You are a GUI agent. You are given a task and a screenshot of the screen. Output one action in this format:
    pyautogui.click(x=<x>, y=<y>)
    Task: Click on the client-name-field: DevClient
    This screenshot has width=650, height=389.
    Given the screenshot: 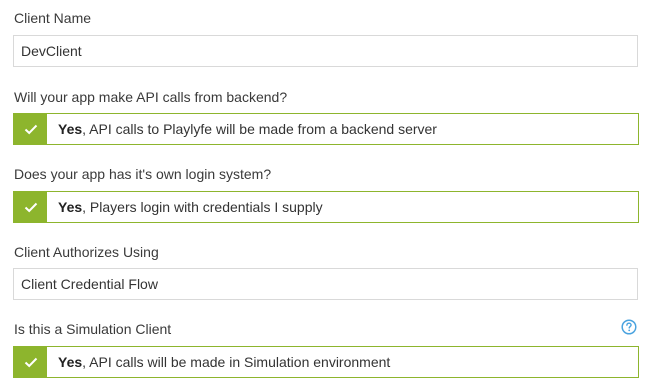 What is the action you would take?
    pyautogui.click(x=325, y=51)
    